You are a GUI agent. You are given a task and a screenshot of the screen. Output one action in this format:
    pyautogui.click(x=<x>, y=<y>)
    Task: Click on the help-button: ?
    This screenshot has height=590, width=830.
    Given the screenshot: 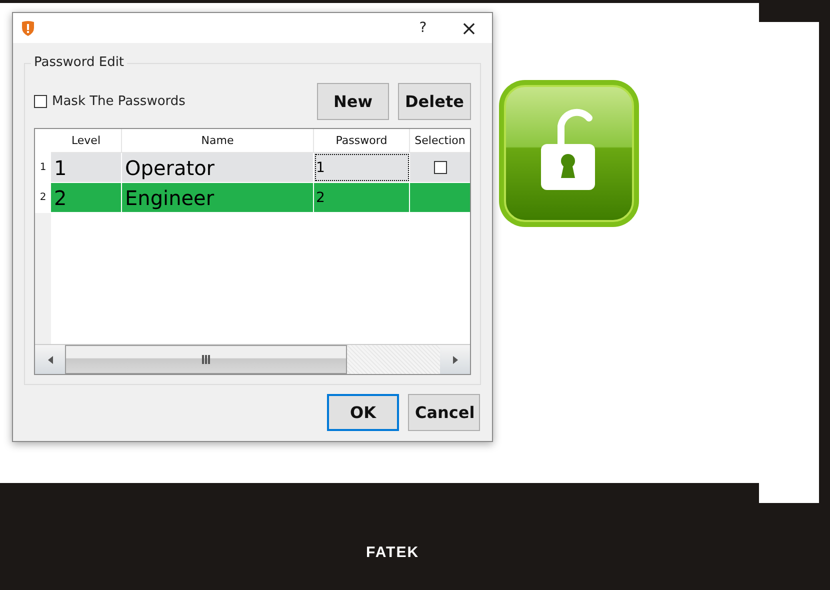 What is the action you would take?
    pyautogui.click(x=423, y=28)
    